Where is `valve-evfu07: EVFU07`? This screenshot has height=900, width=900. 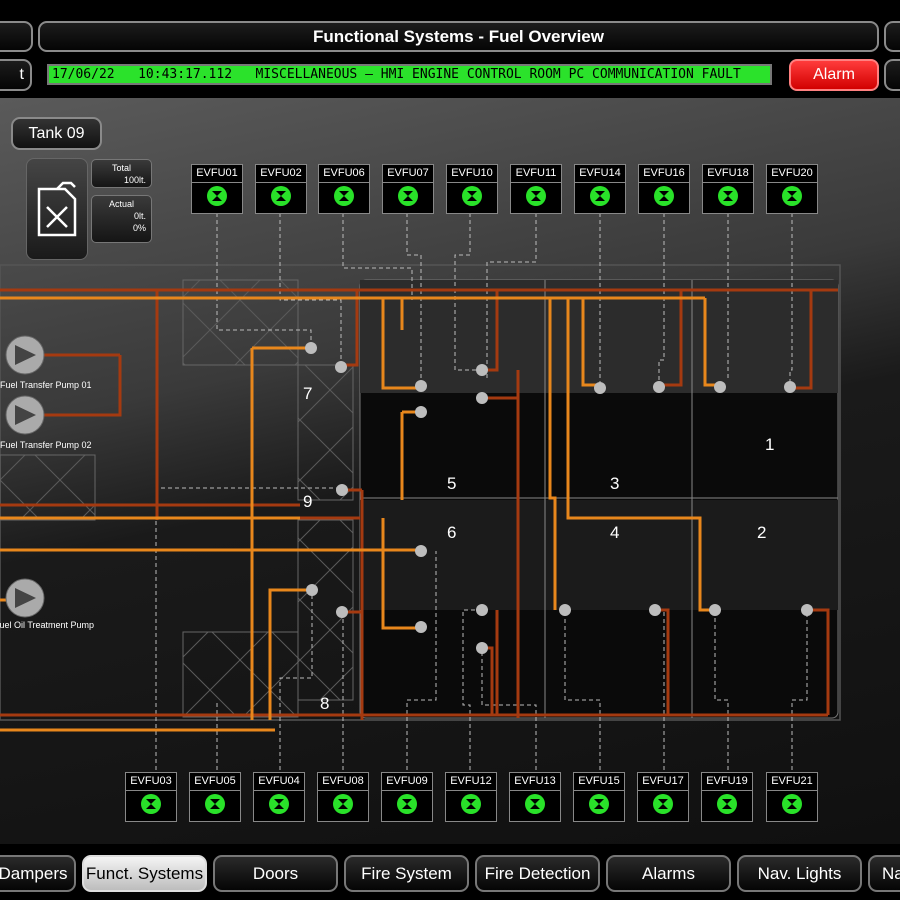
valve-evfu07: EVFU07 is located at coordinates (408, 189).